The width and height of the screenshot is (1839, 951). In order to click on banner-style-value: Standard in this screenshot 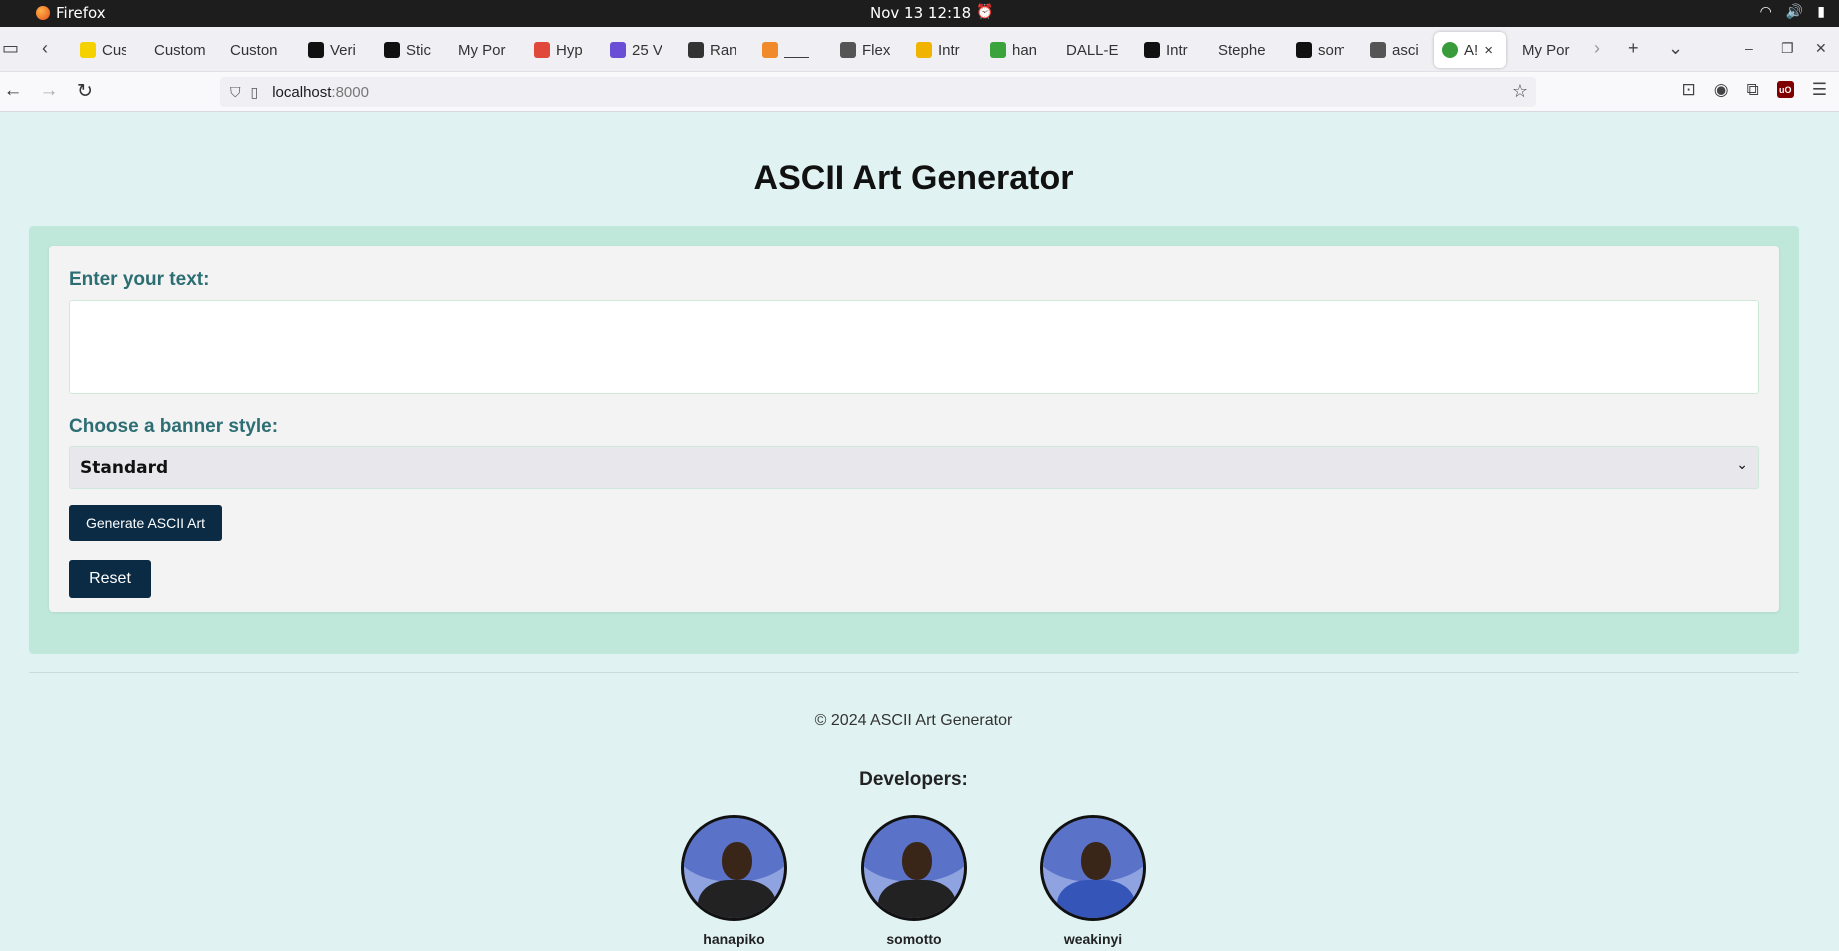, I will do `click(124, 467)`.